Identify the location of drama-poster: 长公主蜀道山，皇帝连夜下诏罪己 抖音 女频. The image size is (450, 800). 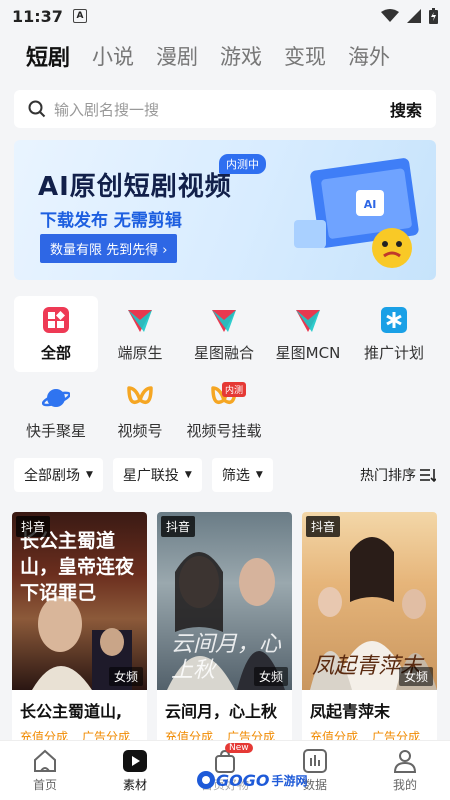
(79, 601).